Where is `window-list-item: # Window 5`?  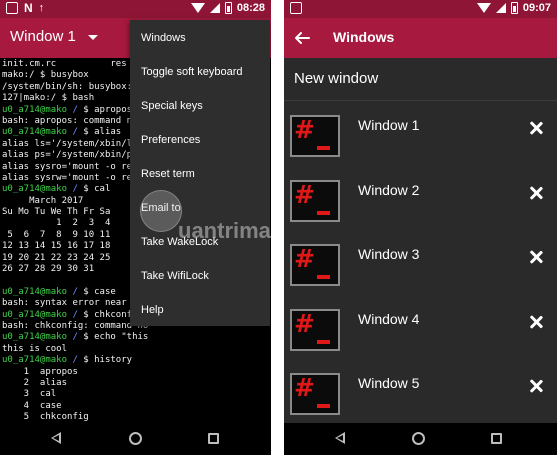
window-list-item: # Window 5 is located at coordinates (420, 391).